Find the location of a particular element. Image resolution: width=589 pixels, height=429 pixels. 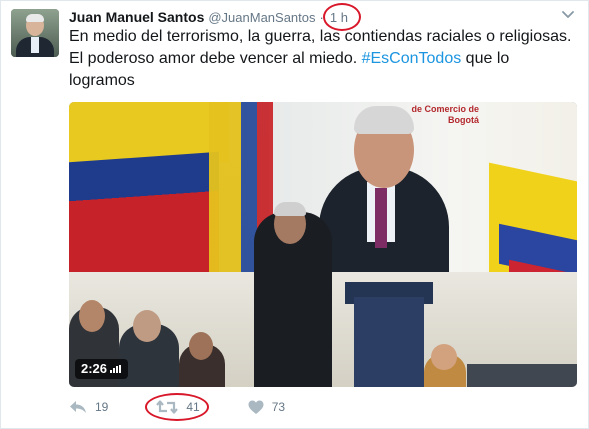

like-button: 73 is located at coordinates (266, 407).